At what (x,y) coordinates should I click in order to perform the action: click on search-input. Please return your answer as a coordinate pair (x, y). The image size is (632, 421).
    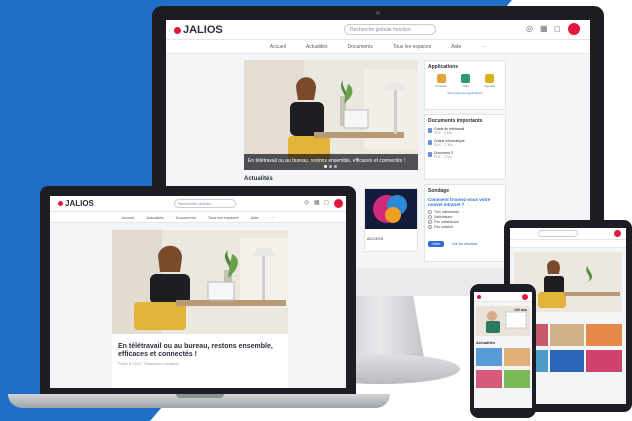
    Looking at the image, I should click on (558, 233).